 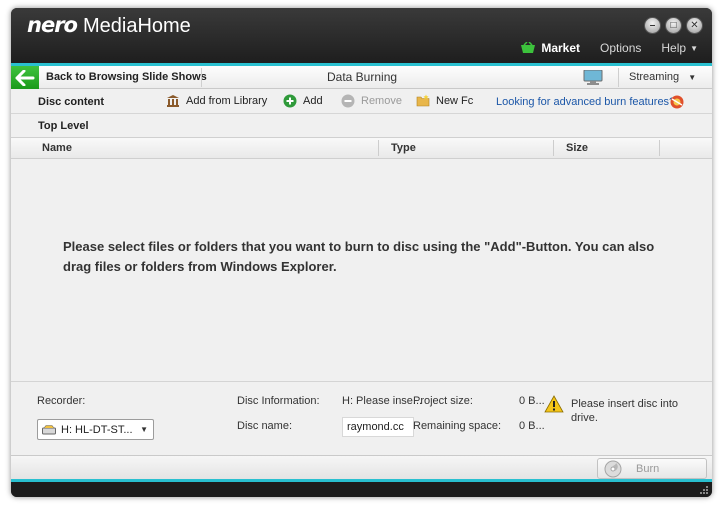 I want to click on remaining-space-label: Remaining space:, so click(x=457, y=426).